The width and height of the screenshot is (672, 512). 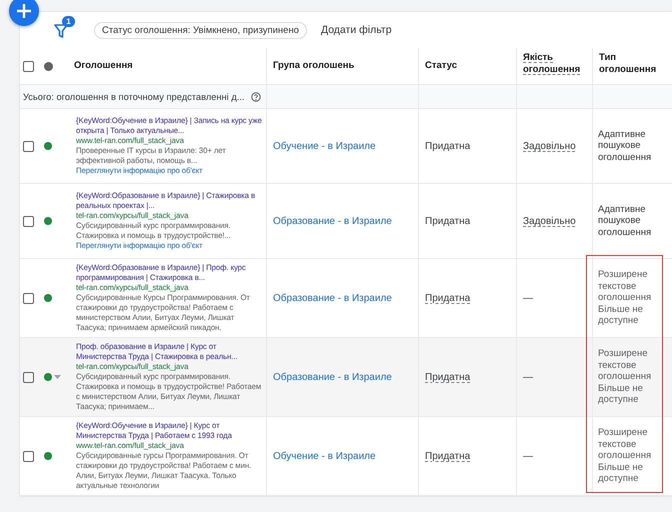 What do you see at coordinates (356, 30) in the screenshot?
I see `add-filter-button: Додати фільтр` at bounding box center [356, 30].